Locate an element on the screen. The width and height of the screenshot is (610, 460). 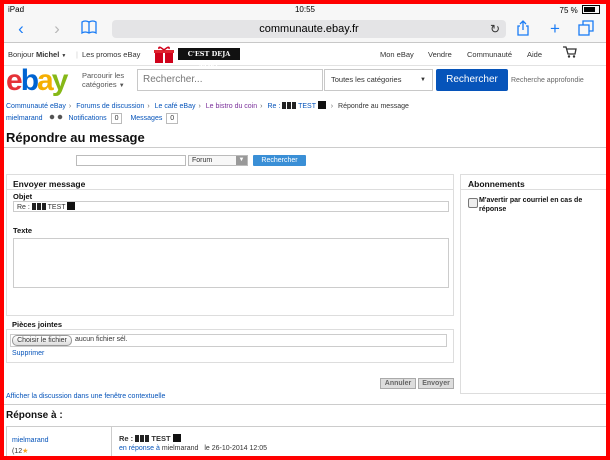
breadcrumb-thread-prefix: Re : is located at coordinates (274, 106).